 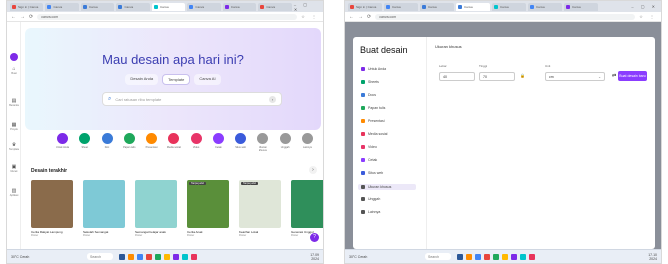 What do you see at coordinates (285, 142) in the screenshot?
I see `category-item: Unggah` at bounding box center [285, 142].